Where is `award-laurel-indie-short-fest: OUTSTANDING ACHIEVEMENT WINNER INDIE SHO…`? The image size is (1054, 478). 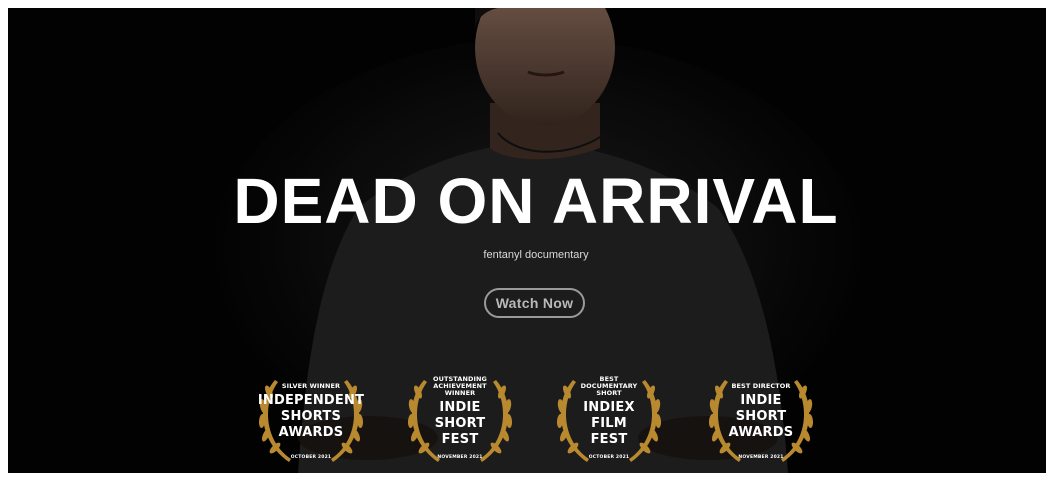 award-laurel-indie-short-fest: OUTSTANDING ACHIEVEMENT WINNER INDIE SHO… is located at coordinates (460, 420).